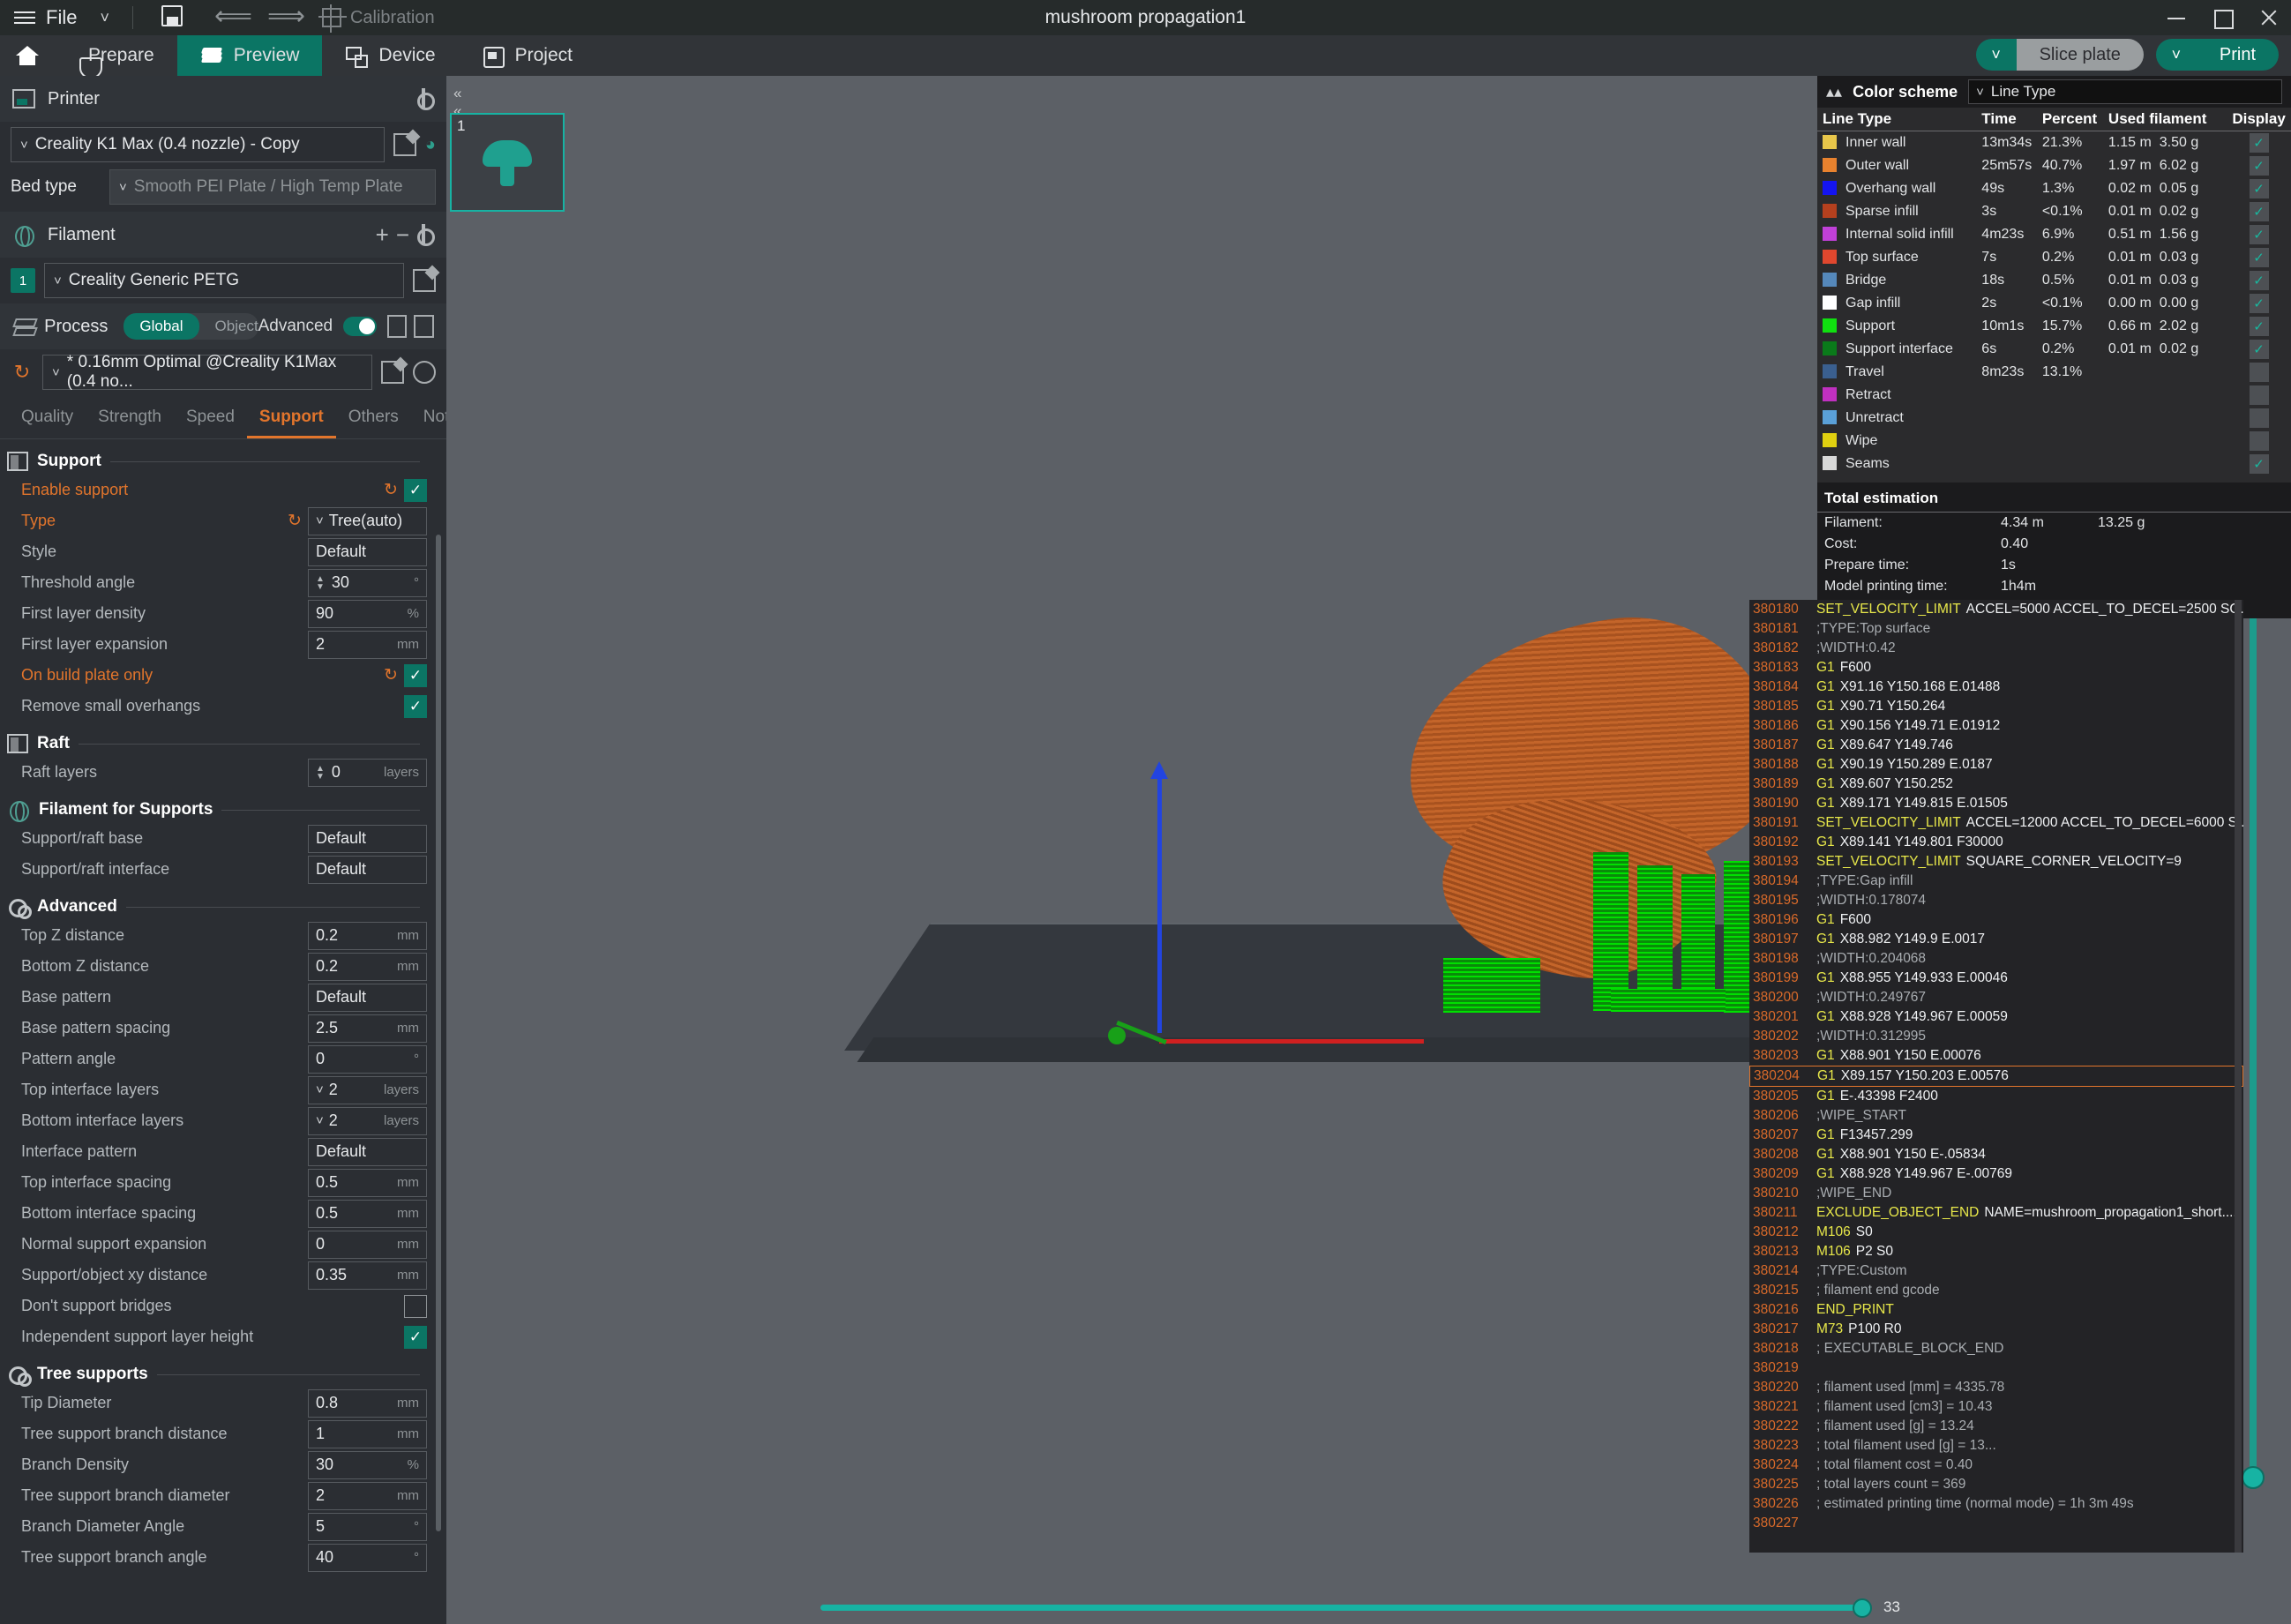 This screenshot has width=2291, height=1624. Describe the element at coordinates (367, 520) in the screenshot. I see `value-field: ˅ Tree(auto)` at that location.